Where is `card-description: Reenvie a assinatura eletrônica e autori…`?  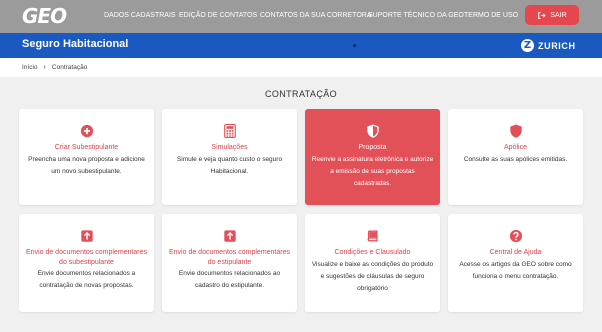
card-description: Reenvie a assinatura eletrônica e autori… is located at coordinates (372, 171).